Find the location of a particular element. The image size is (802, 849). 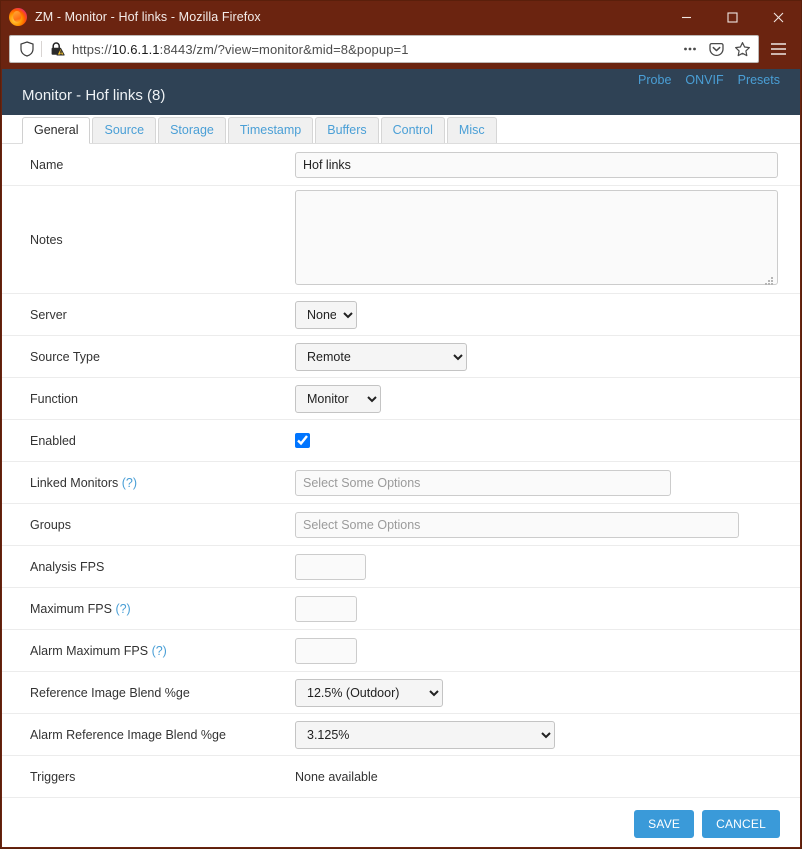

zm-header-links: Probe ONVIF Presets is located at coordinates (709, 80).